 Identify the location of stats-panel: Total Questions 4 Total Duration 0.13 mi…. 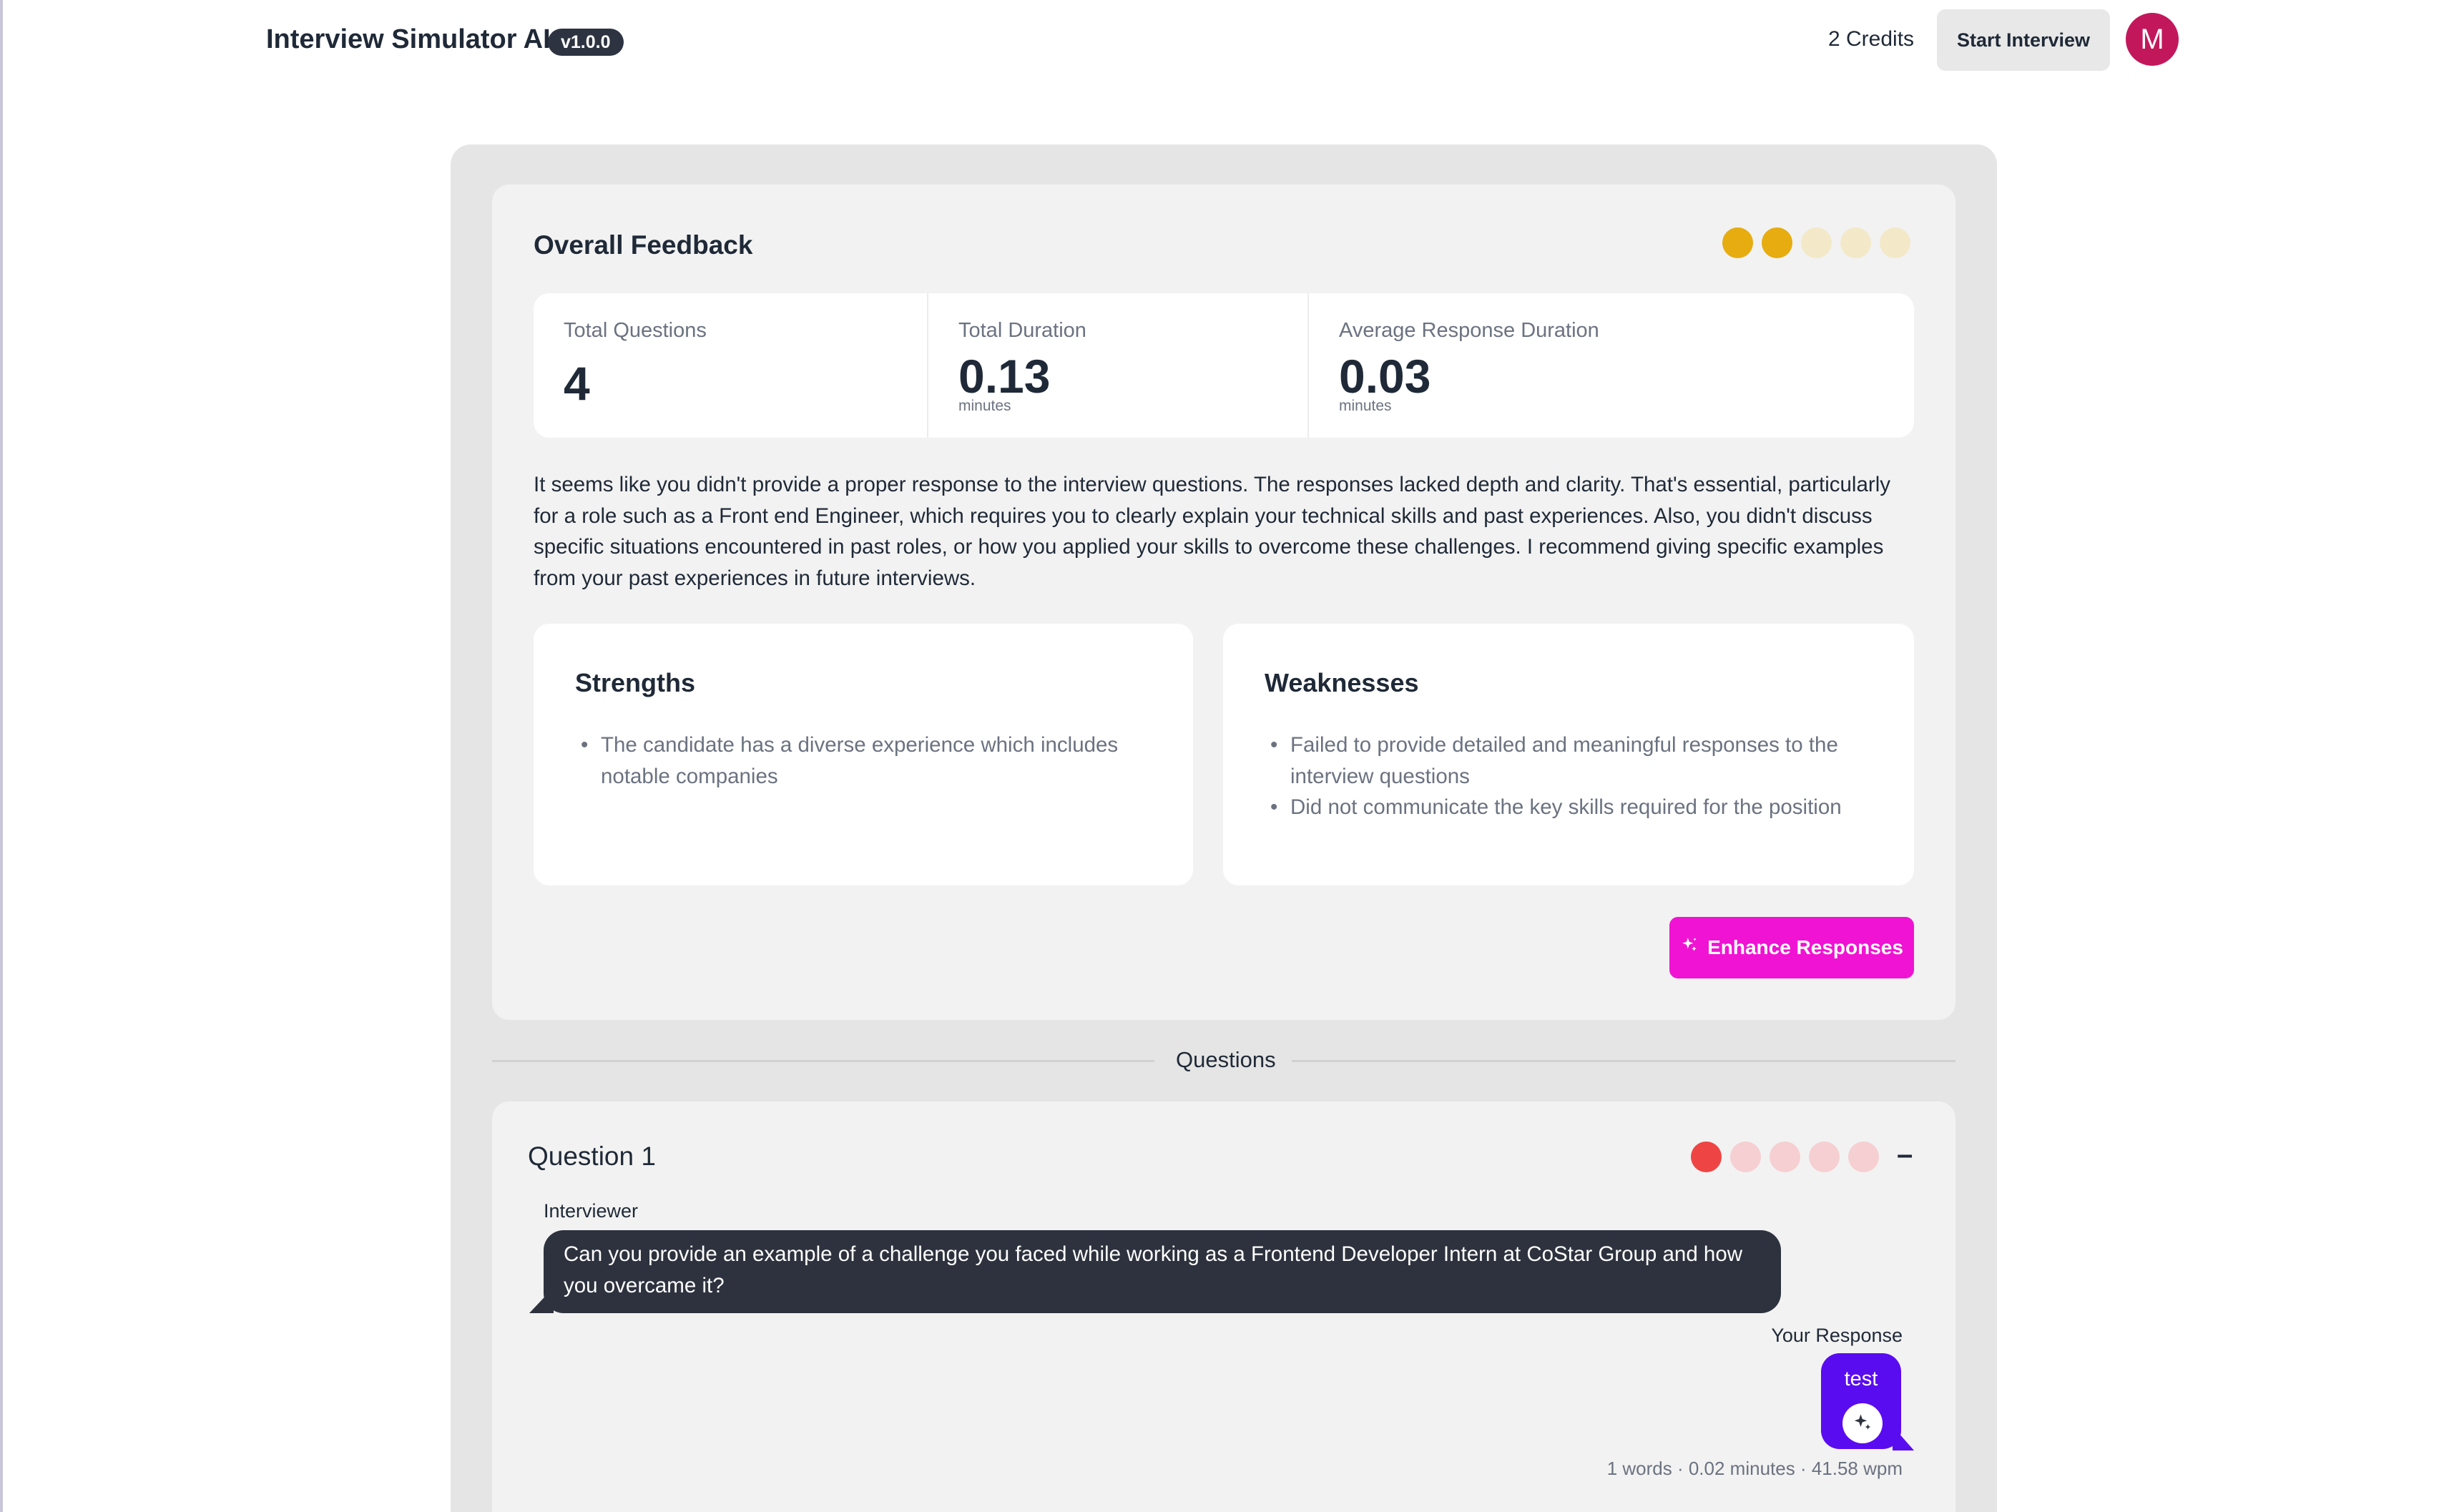
(1224, 365).